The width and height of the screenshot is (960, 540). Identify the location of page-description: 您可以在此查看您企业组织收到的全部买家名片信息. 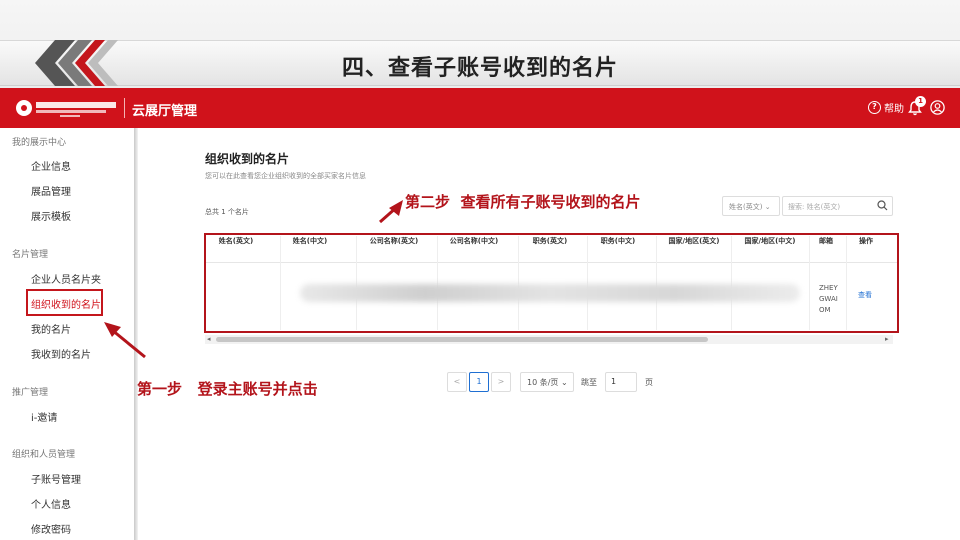
(285, 176).